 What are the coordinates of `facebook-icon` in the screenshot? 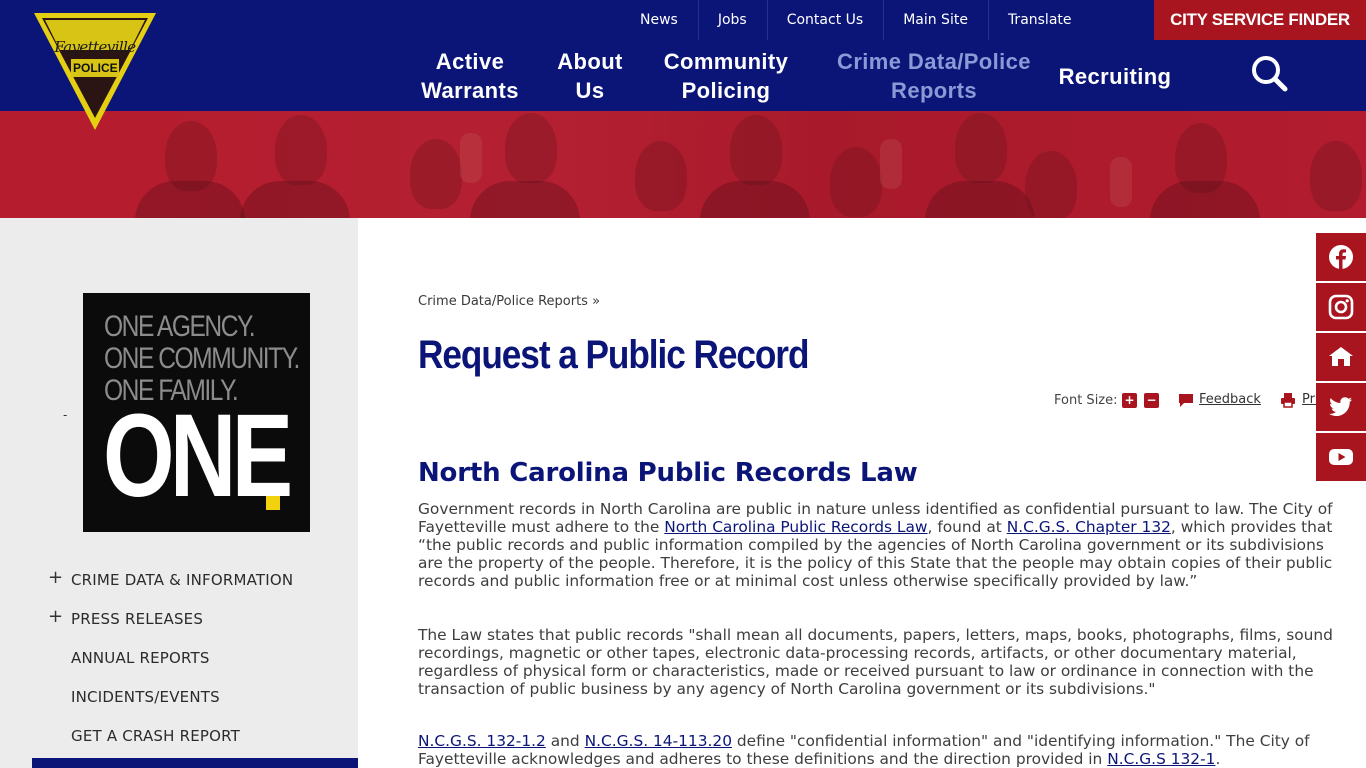 It's located at (1341, 257).